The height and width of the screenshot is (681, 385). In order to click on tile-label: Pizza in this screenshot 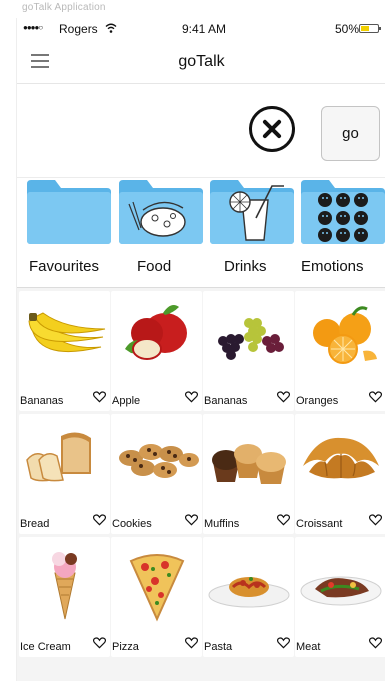, I will do `click(125, 647)`.